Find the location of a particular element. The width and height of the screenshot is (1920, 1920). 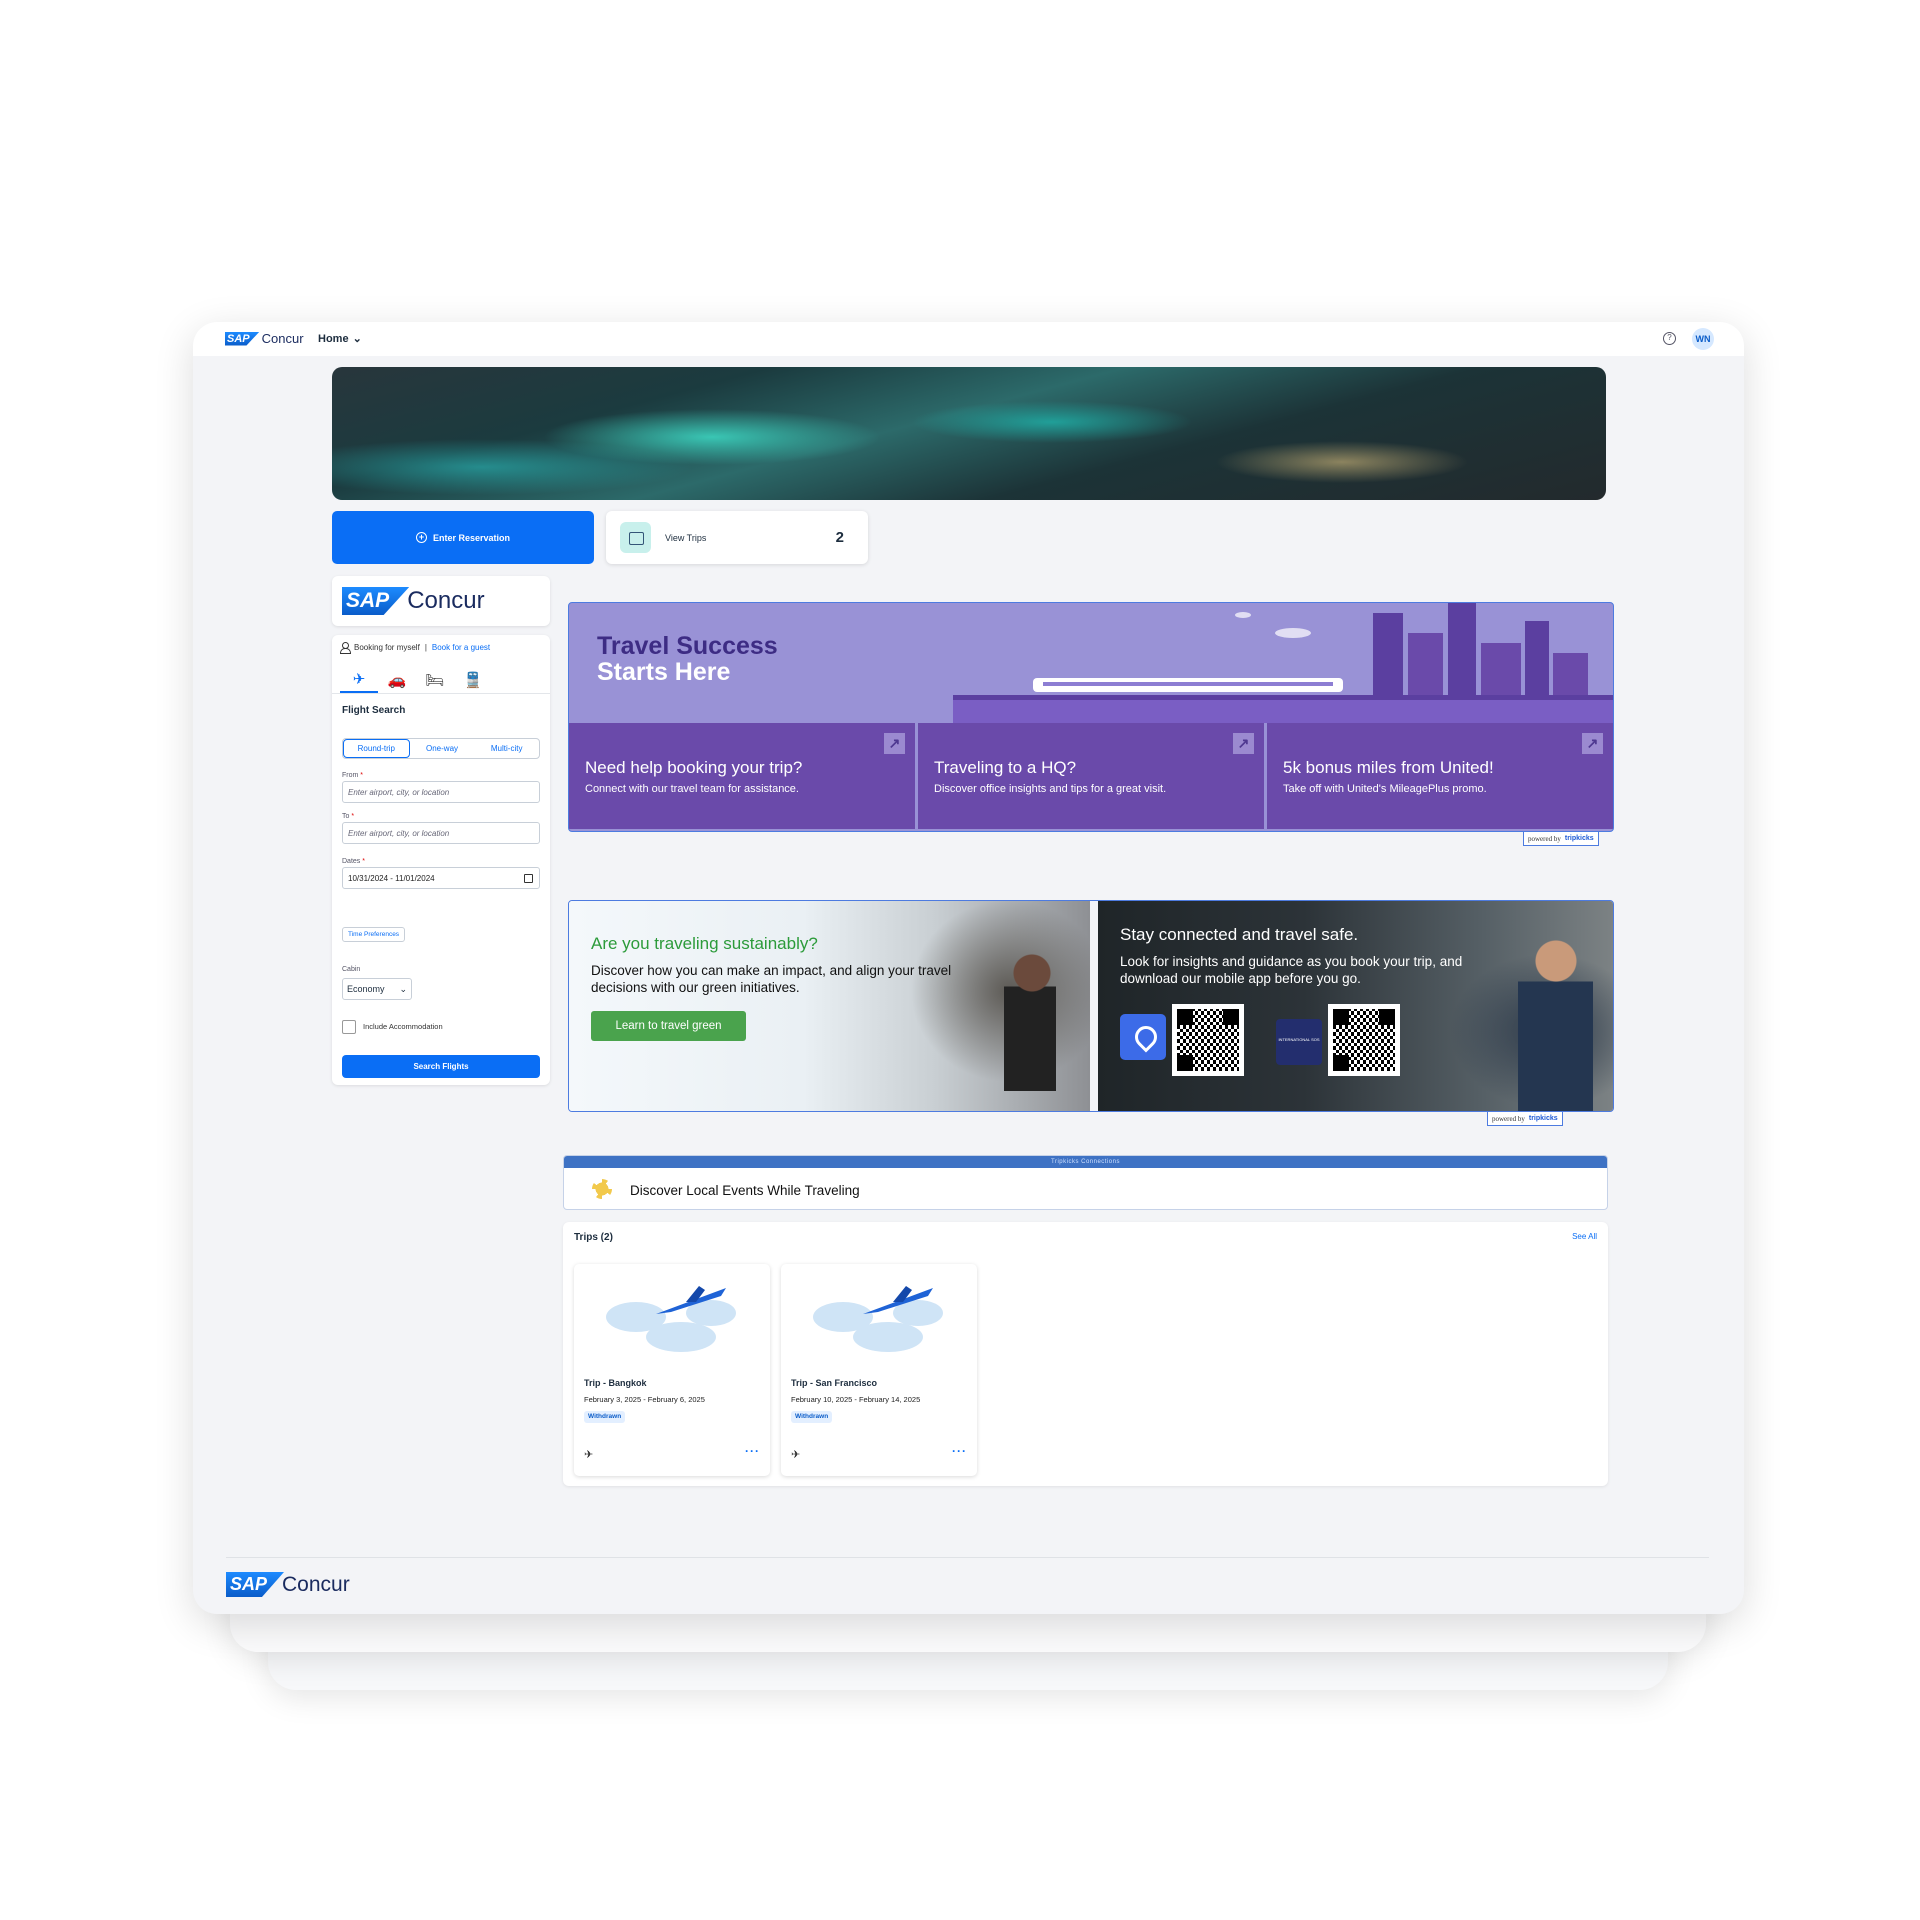

include-accommodation-label: Include Accommodation is located at coordinates (403, 1026).